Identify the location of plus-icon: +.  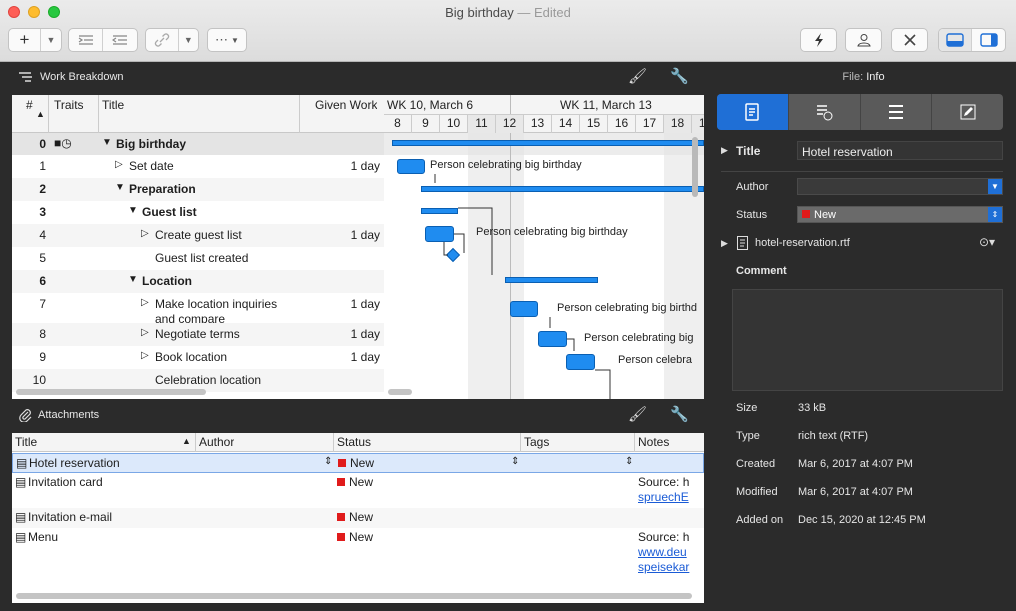
(25, 40).